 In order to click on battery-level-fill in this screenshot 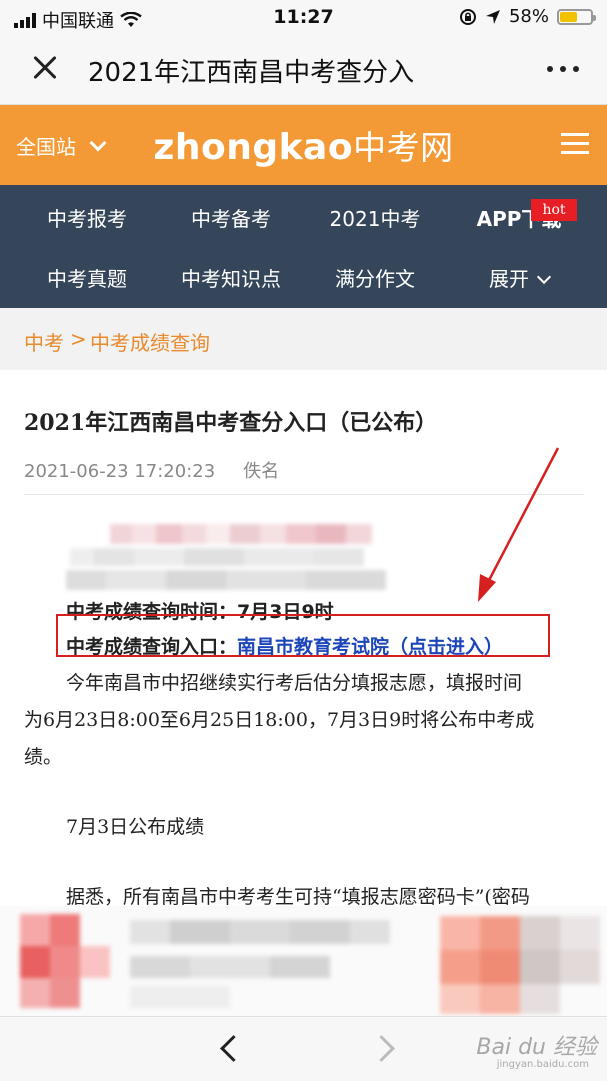, I will do `click(569, 16)`.